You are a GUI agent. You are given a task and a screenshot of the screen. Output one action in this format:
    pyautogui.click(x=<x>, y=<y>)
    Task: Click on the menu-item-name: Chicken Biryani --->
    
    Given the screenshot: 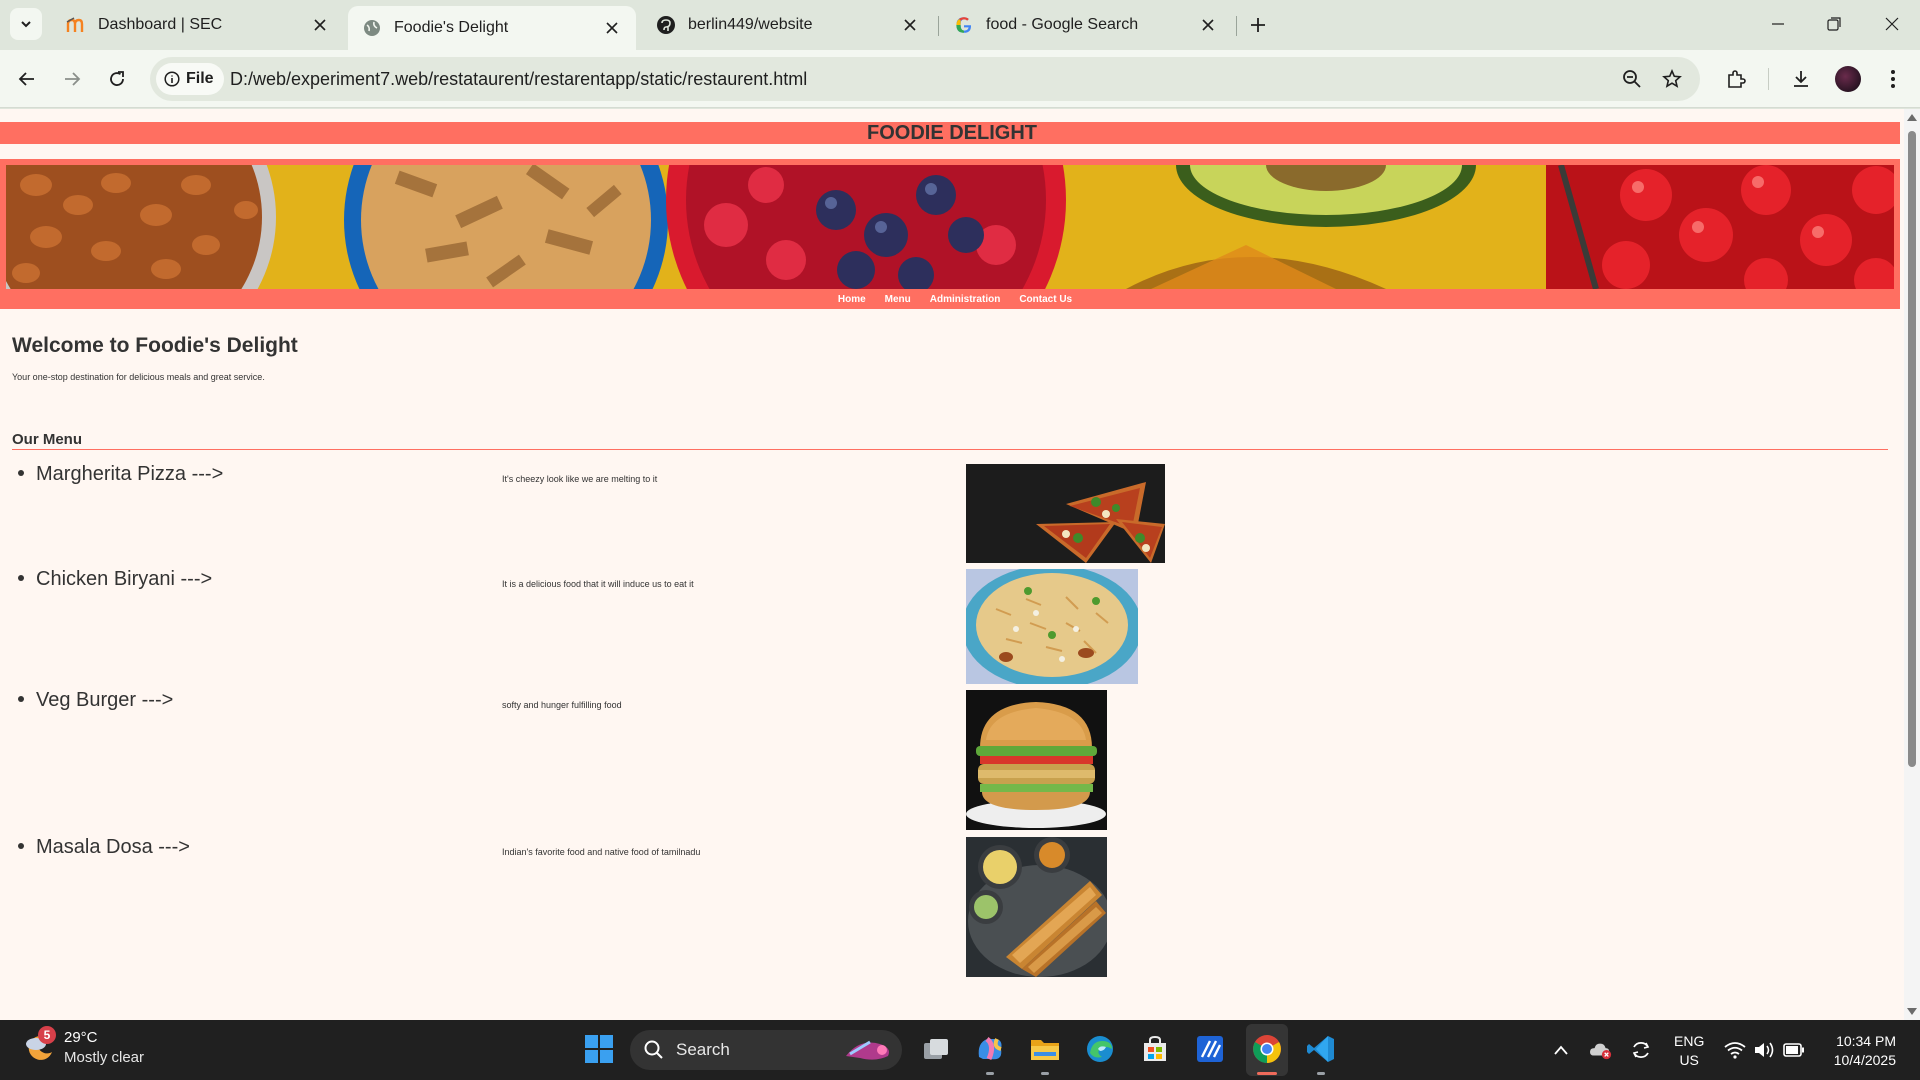 What is the action you would take?
    pyautogui.click(x=115, y=579)
    